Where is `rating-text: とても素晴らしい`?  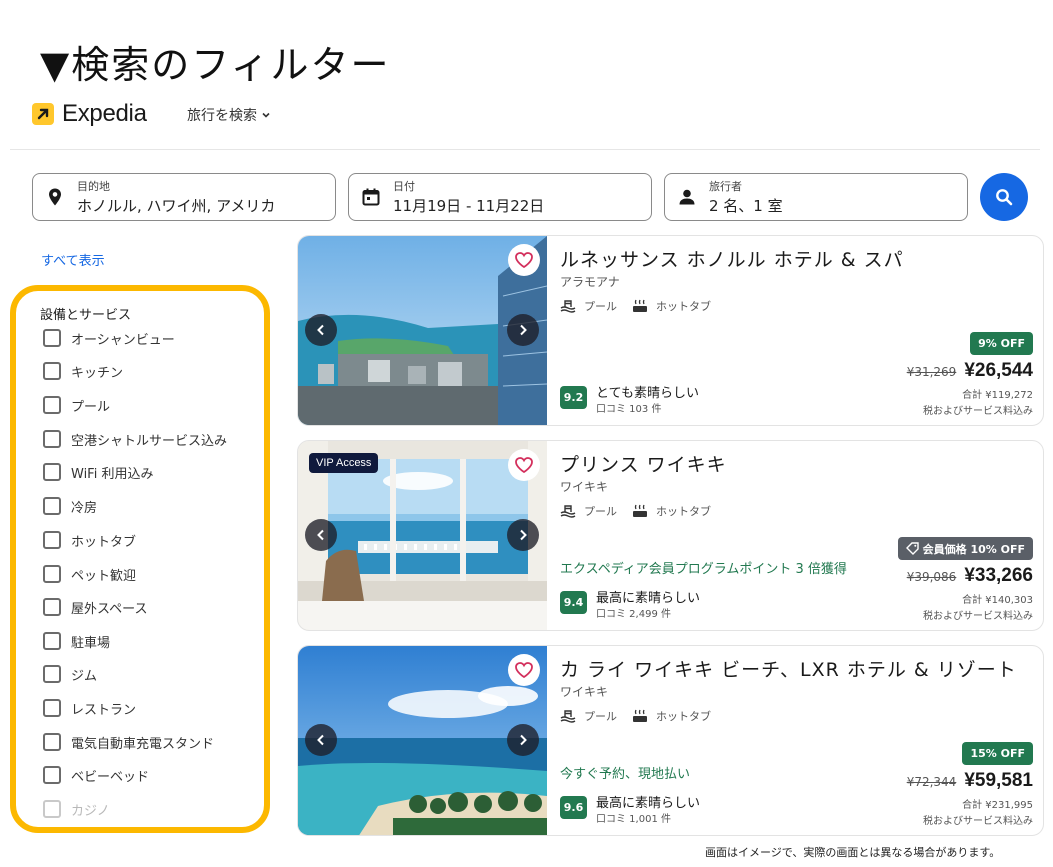 rating-text: とても素晴らしい is located at coordinates (647, 393).